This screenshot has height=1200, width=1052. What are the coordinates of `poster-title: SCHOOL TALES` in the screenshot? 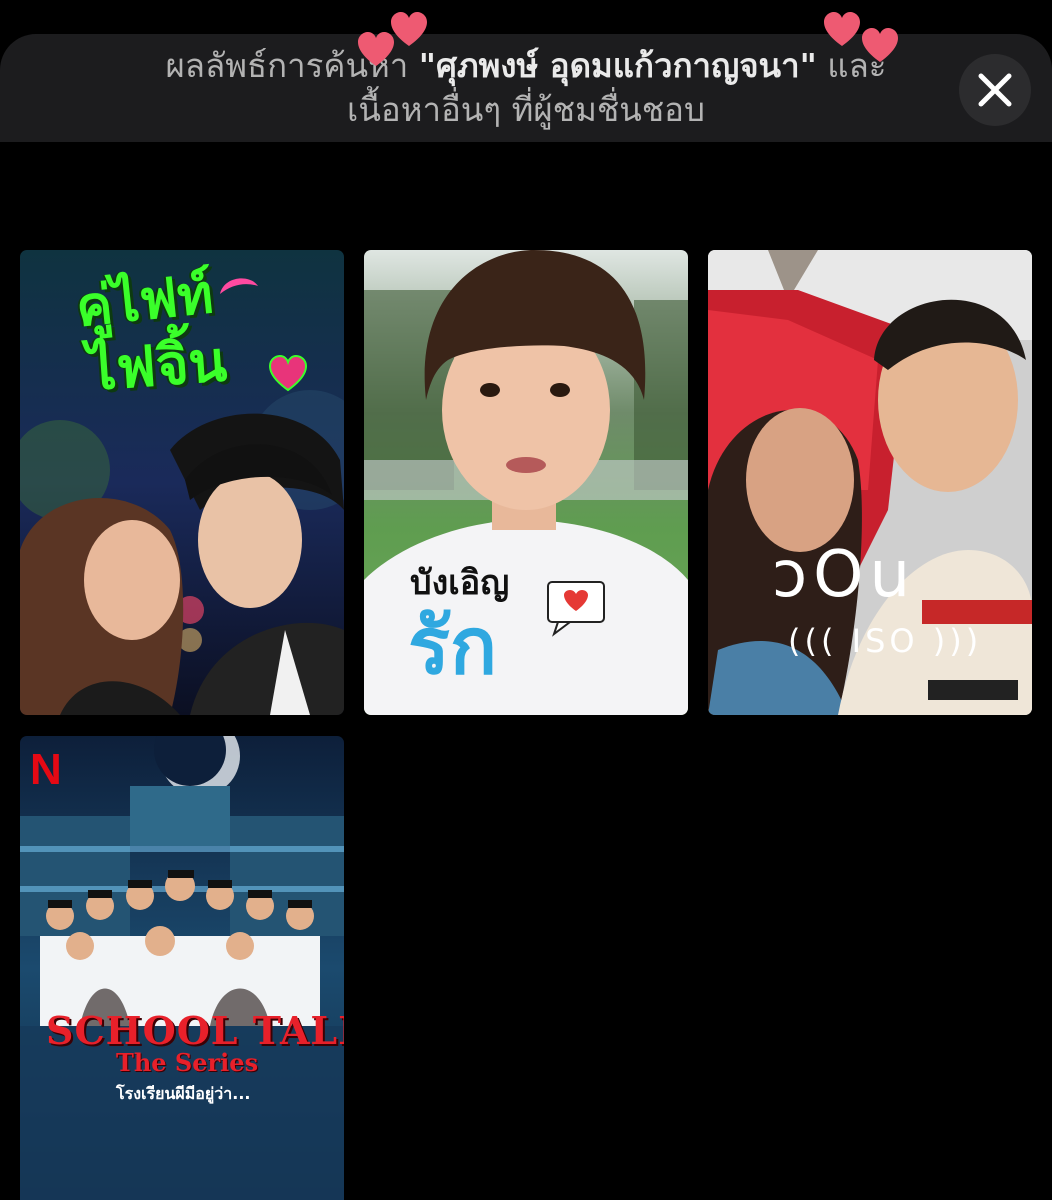 It's located at (195, 1030).